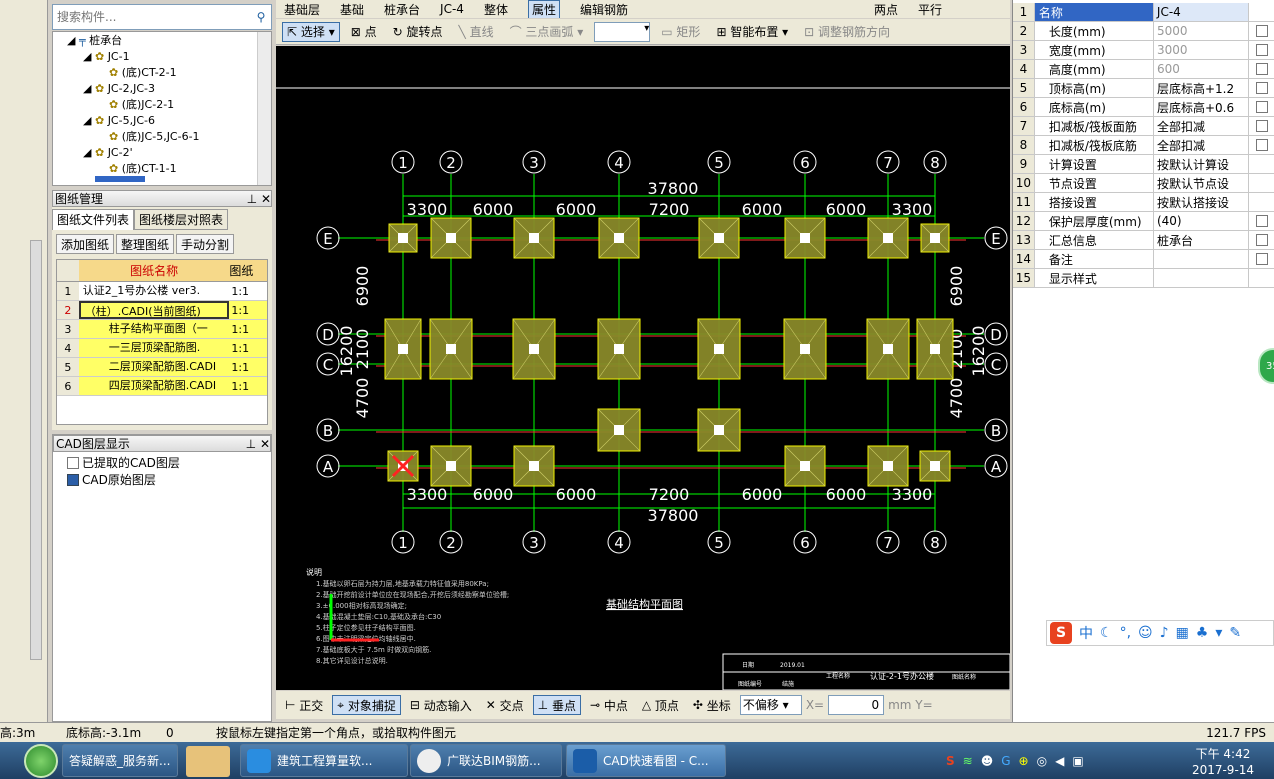 This screenshot has height=779, width=1274. I want to click on tree-item: ◢ ✿ JC-2,JC-3, so click(162, 88).